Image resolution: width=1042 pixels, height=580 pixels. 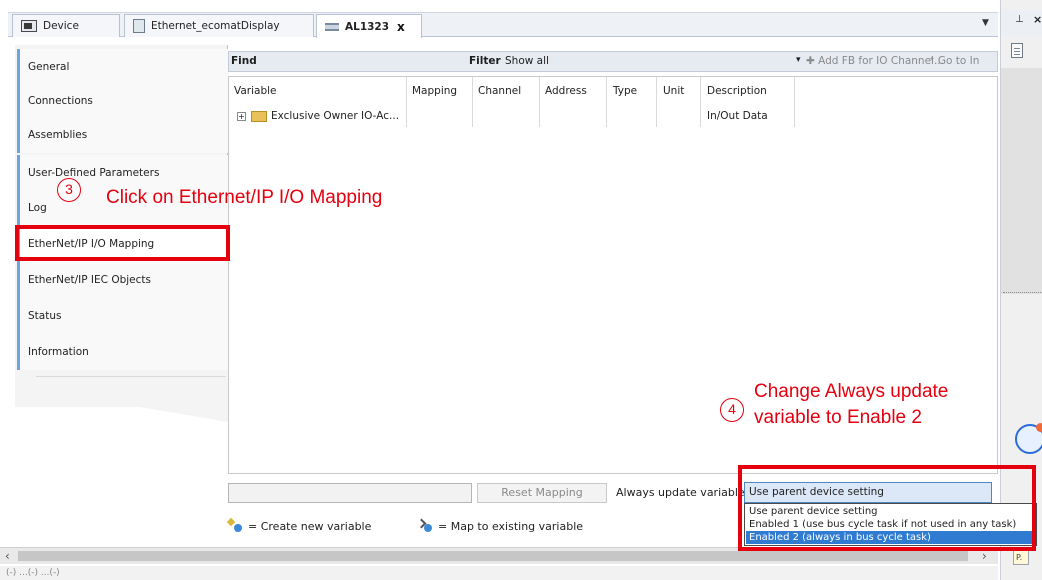 I want to click on module-icon, so click(x=332, y=26).